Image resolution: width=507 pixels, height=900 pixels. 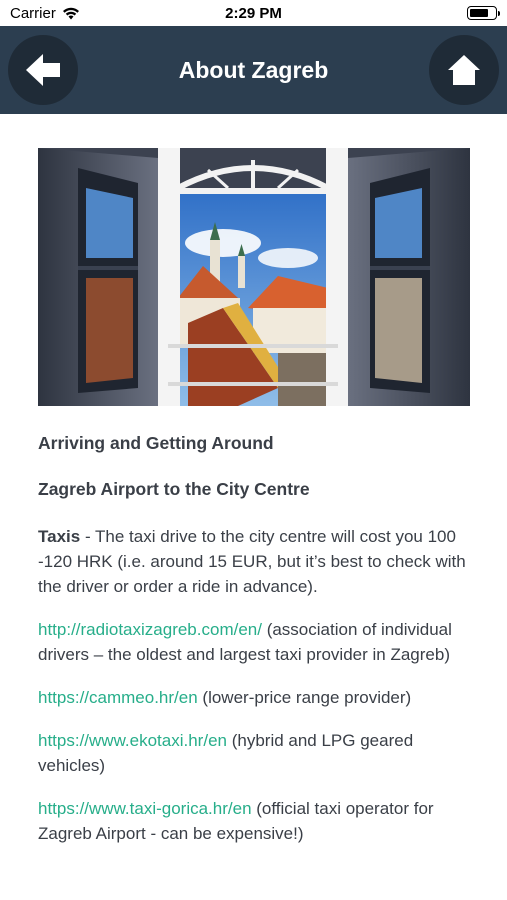 I want to click on battery-icon, so click(x=483, y=13).